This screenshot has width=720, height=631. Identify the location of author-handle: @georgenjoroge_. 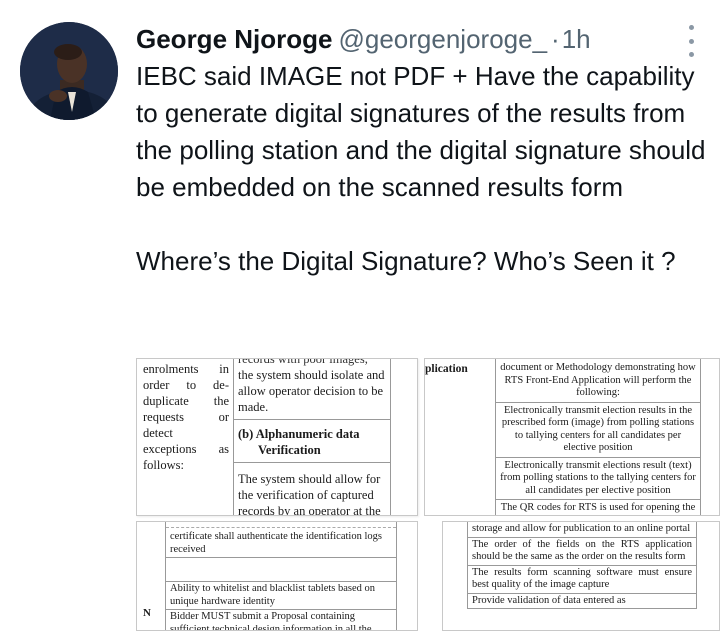
(442, 39).